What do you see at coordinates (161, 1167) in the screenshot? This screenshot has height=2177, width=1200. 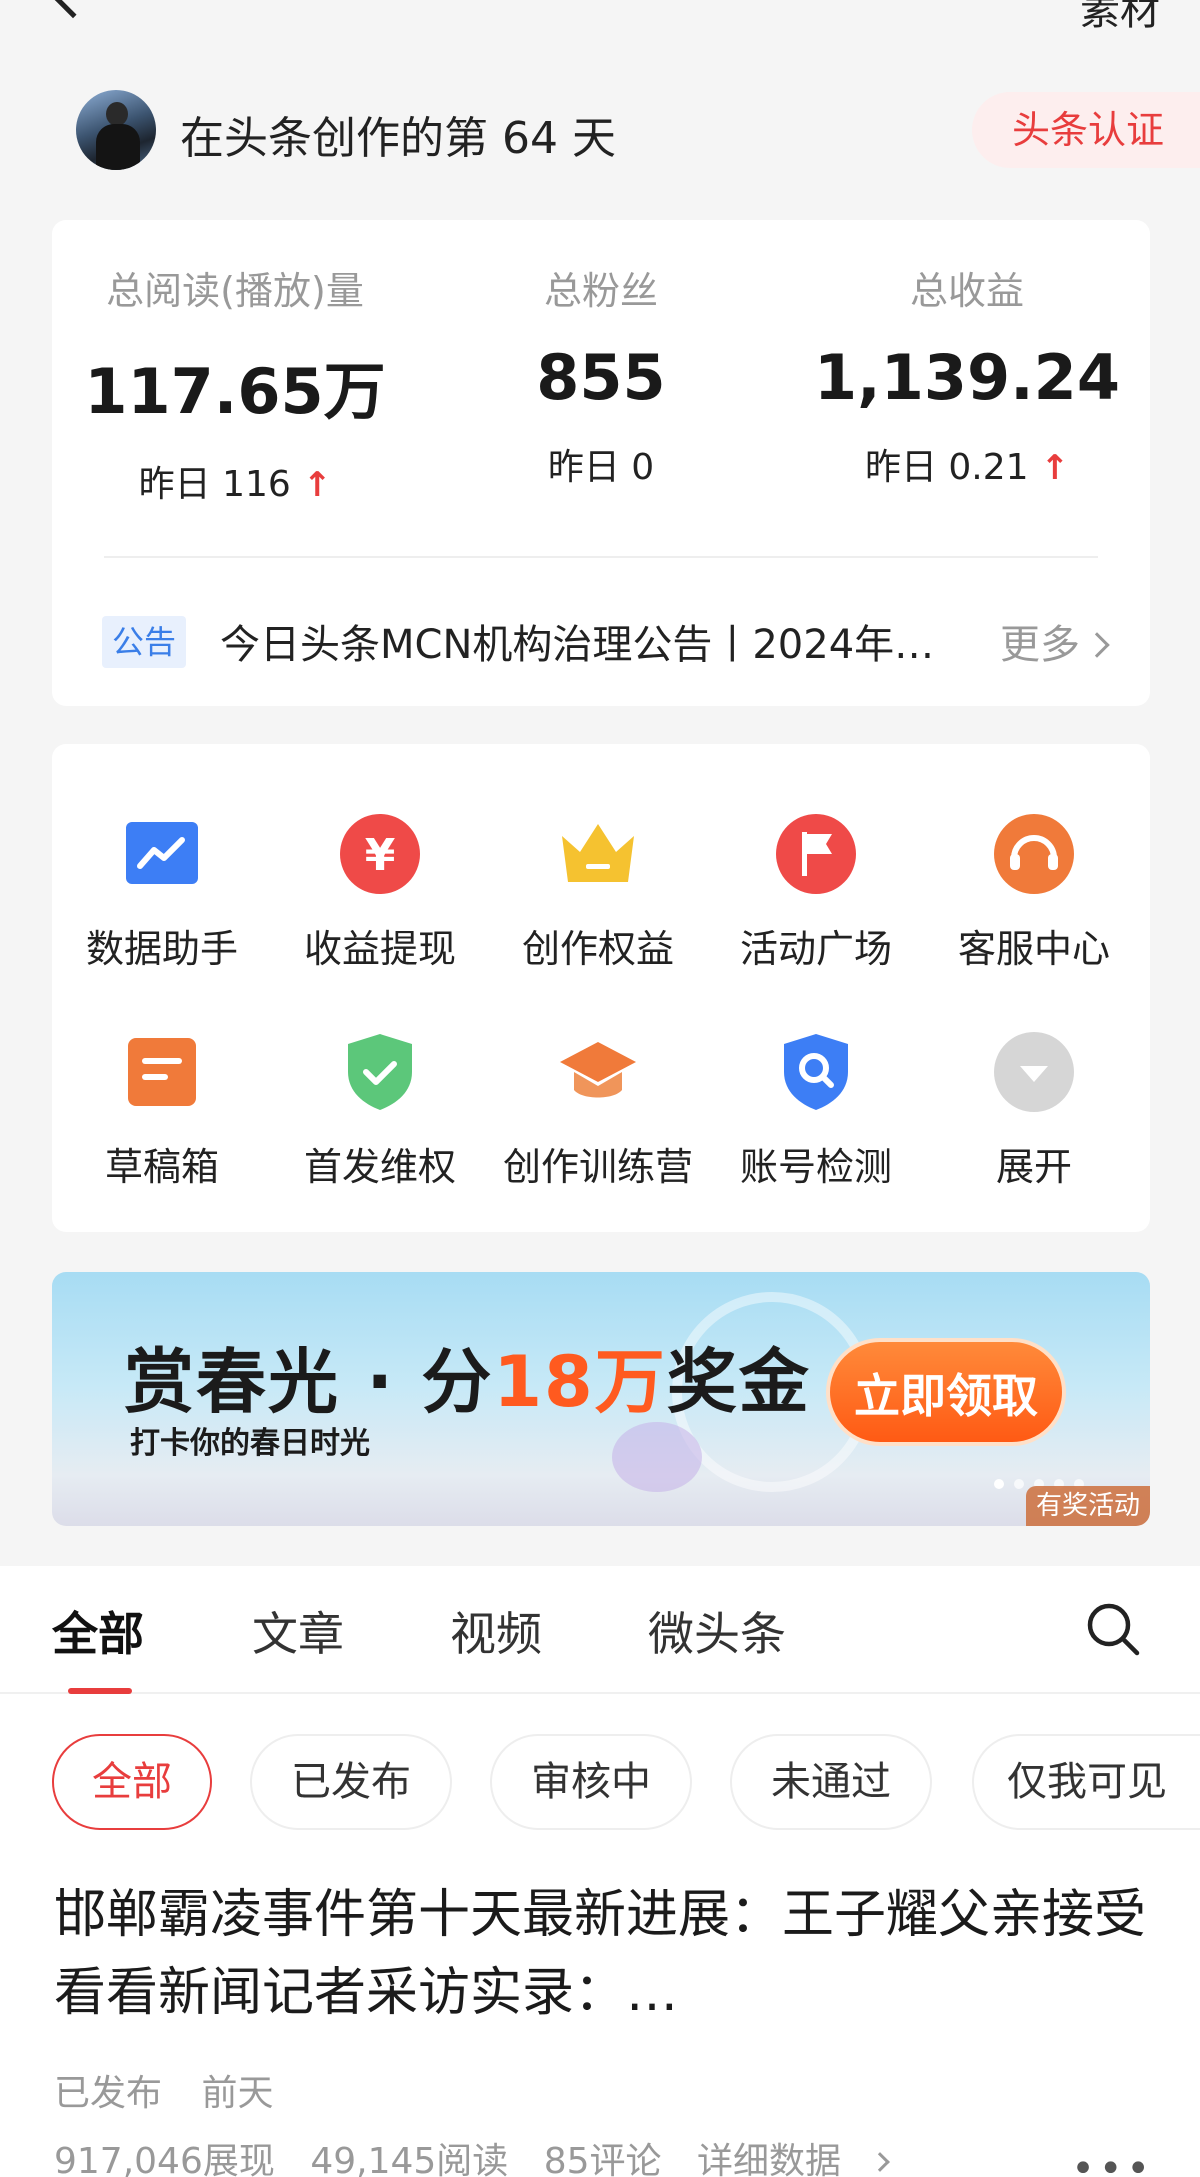 I see `tool-label: 草稿箱` at bounding box center [161, 1167].